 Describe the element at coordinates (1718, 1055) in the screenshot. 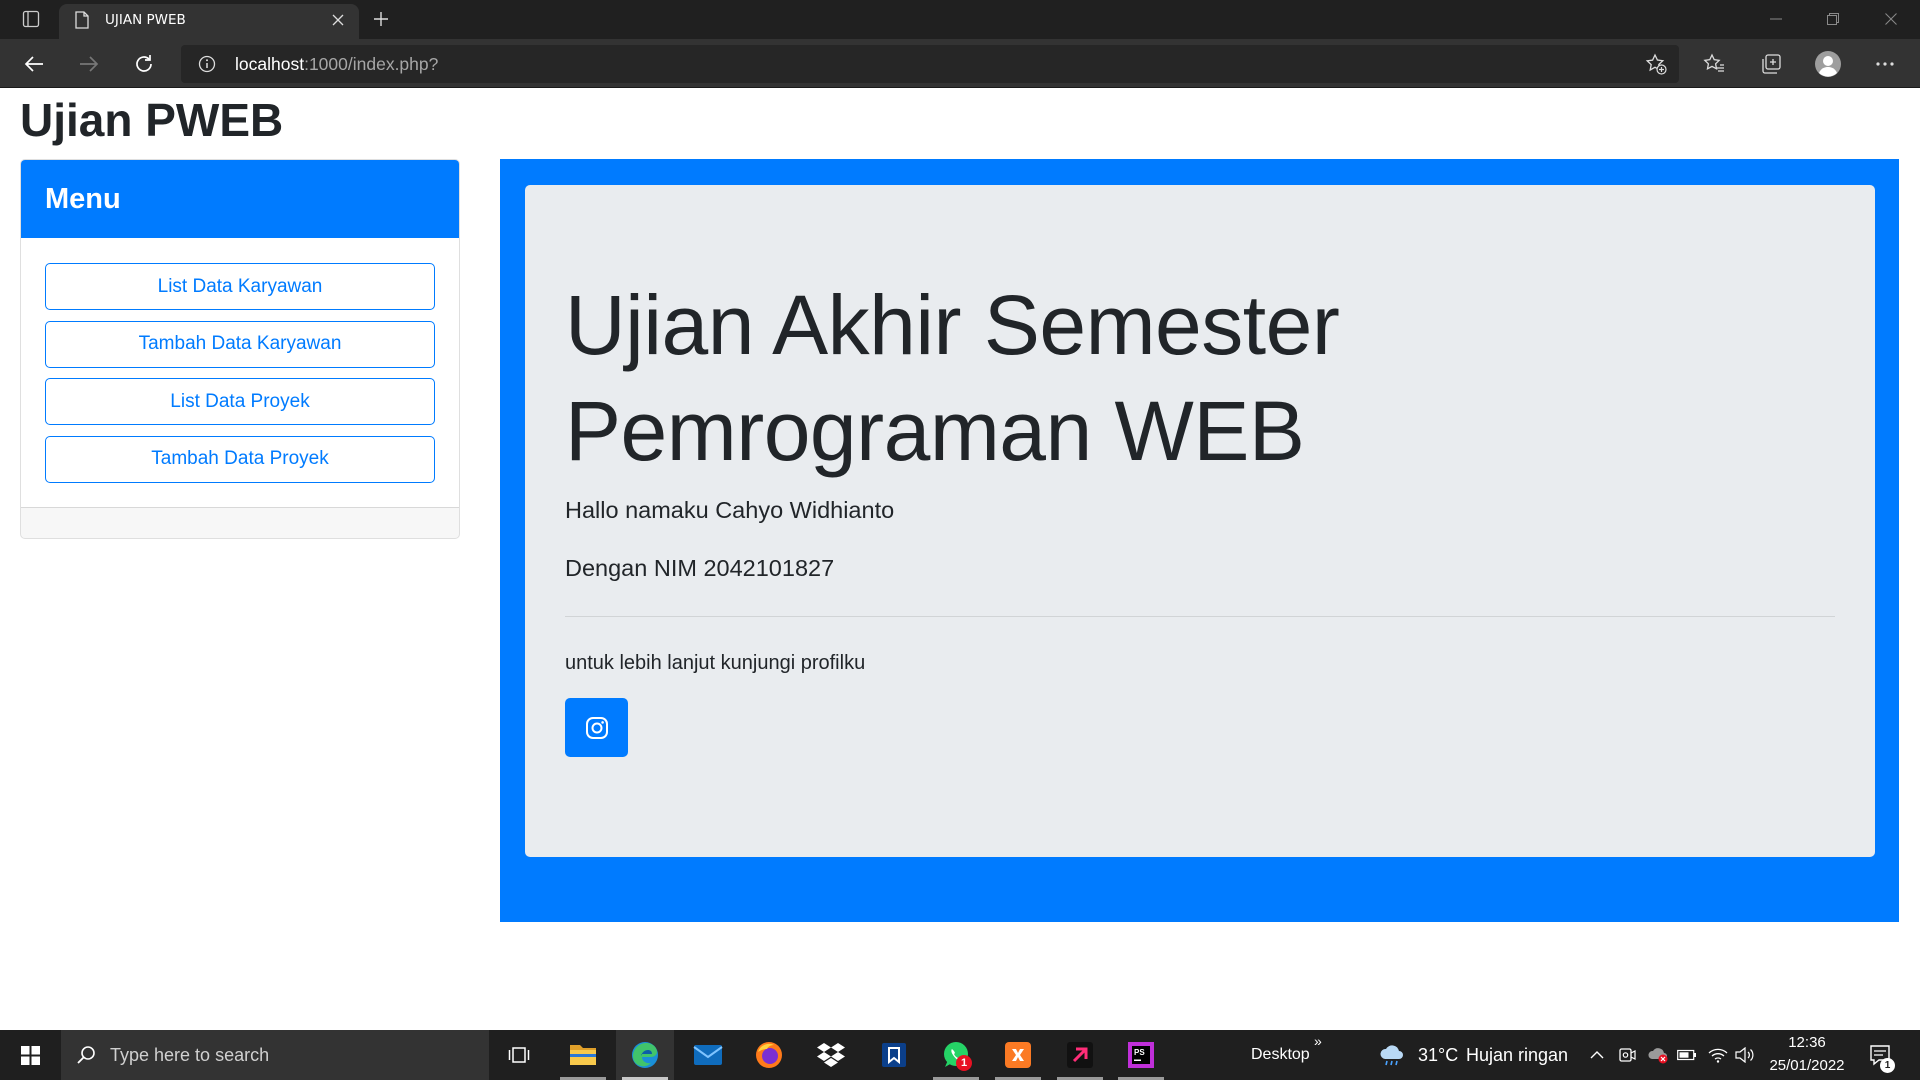

I see `wifi-icon` at that location.